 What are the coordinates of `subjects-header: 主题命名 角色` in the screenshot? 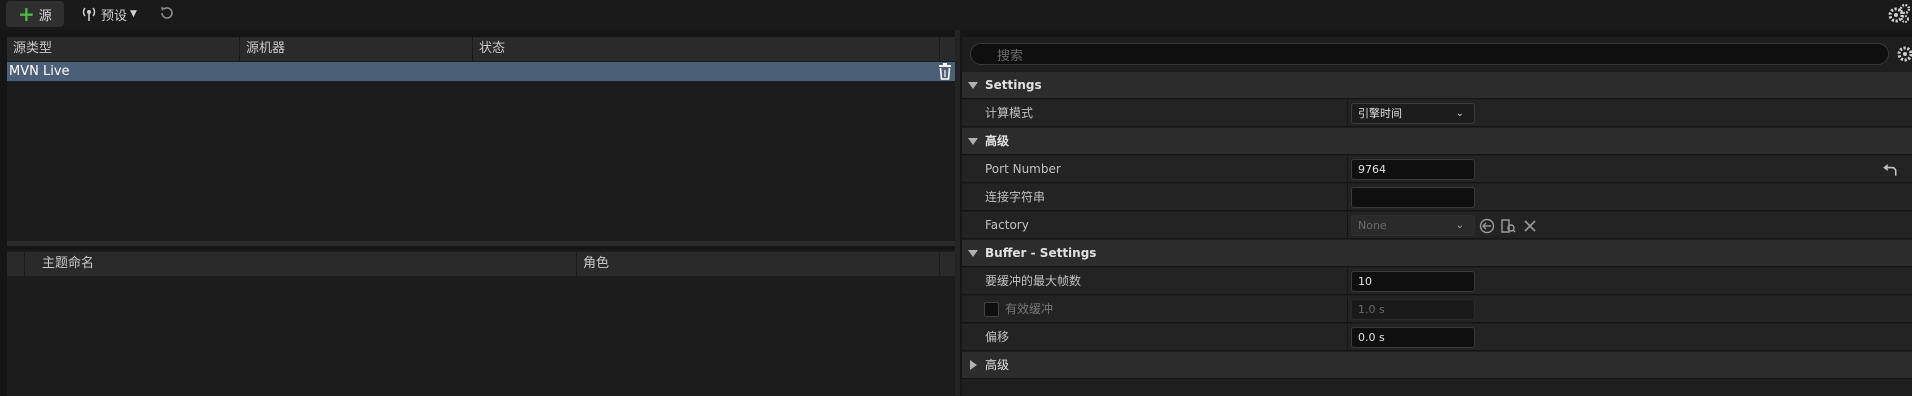 It's located at (481, 264).